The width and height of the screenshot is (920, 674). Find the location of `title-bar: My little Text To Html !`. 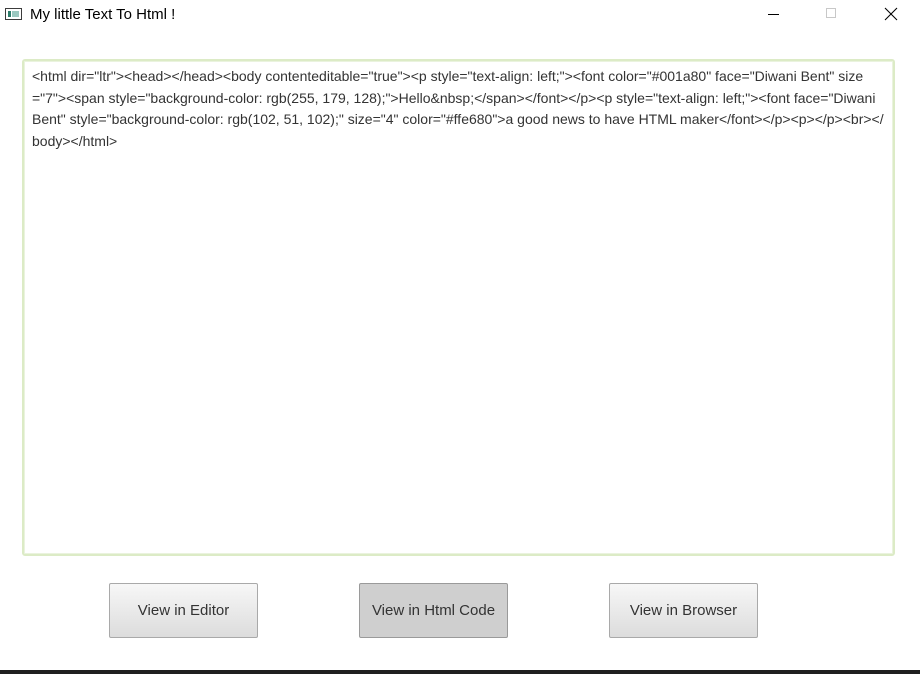

title-bar: My little Text To Html ! is located at coordinates (460, 15).